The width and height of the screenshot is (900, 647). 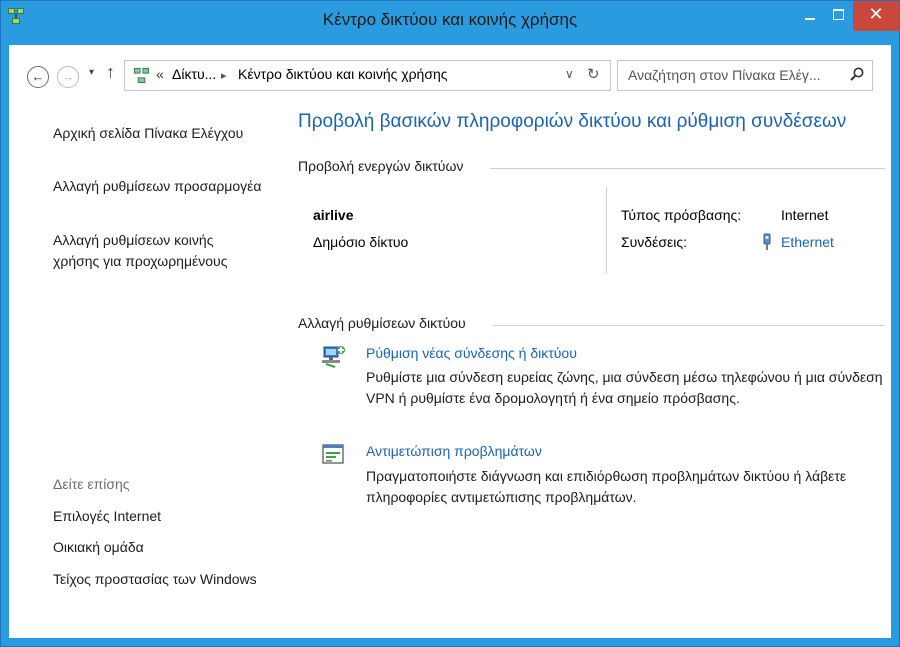 I want to click on ethernet-connection-link: Ethernet, so click(x=807, y=242).